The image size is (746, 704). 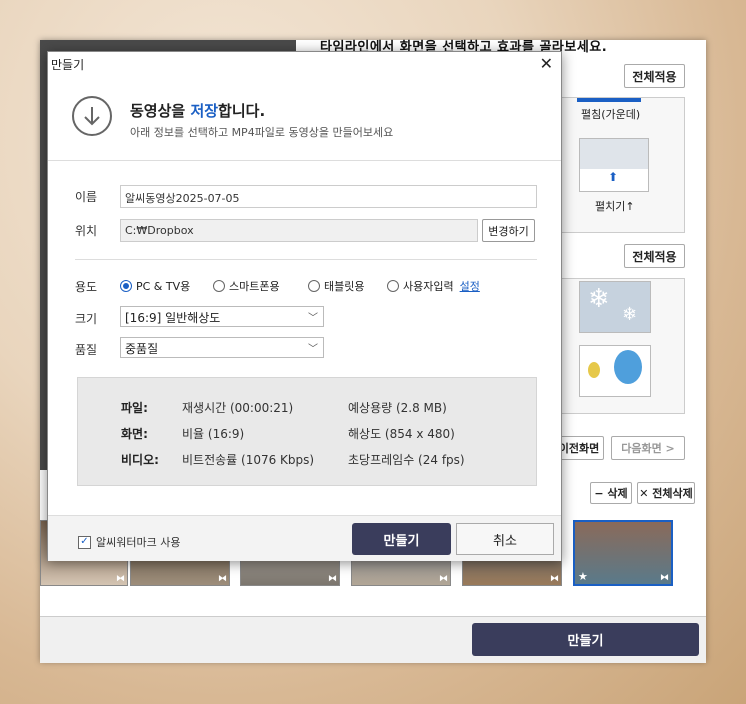 What do you see at coordinates (84, 542) in the screenshot?
I see `watermark-checkbox: ✓` at bounding box center [84, 542].